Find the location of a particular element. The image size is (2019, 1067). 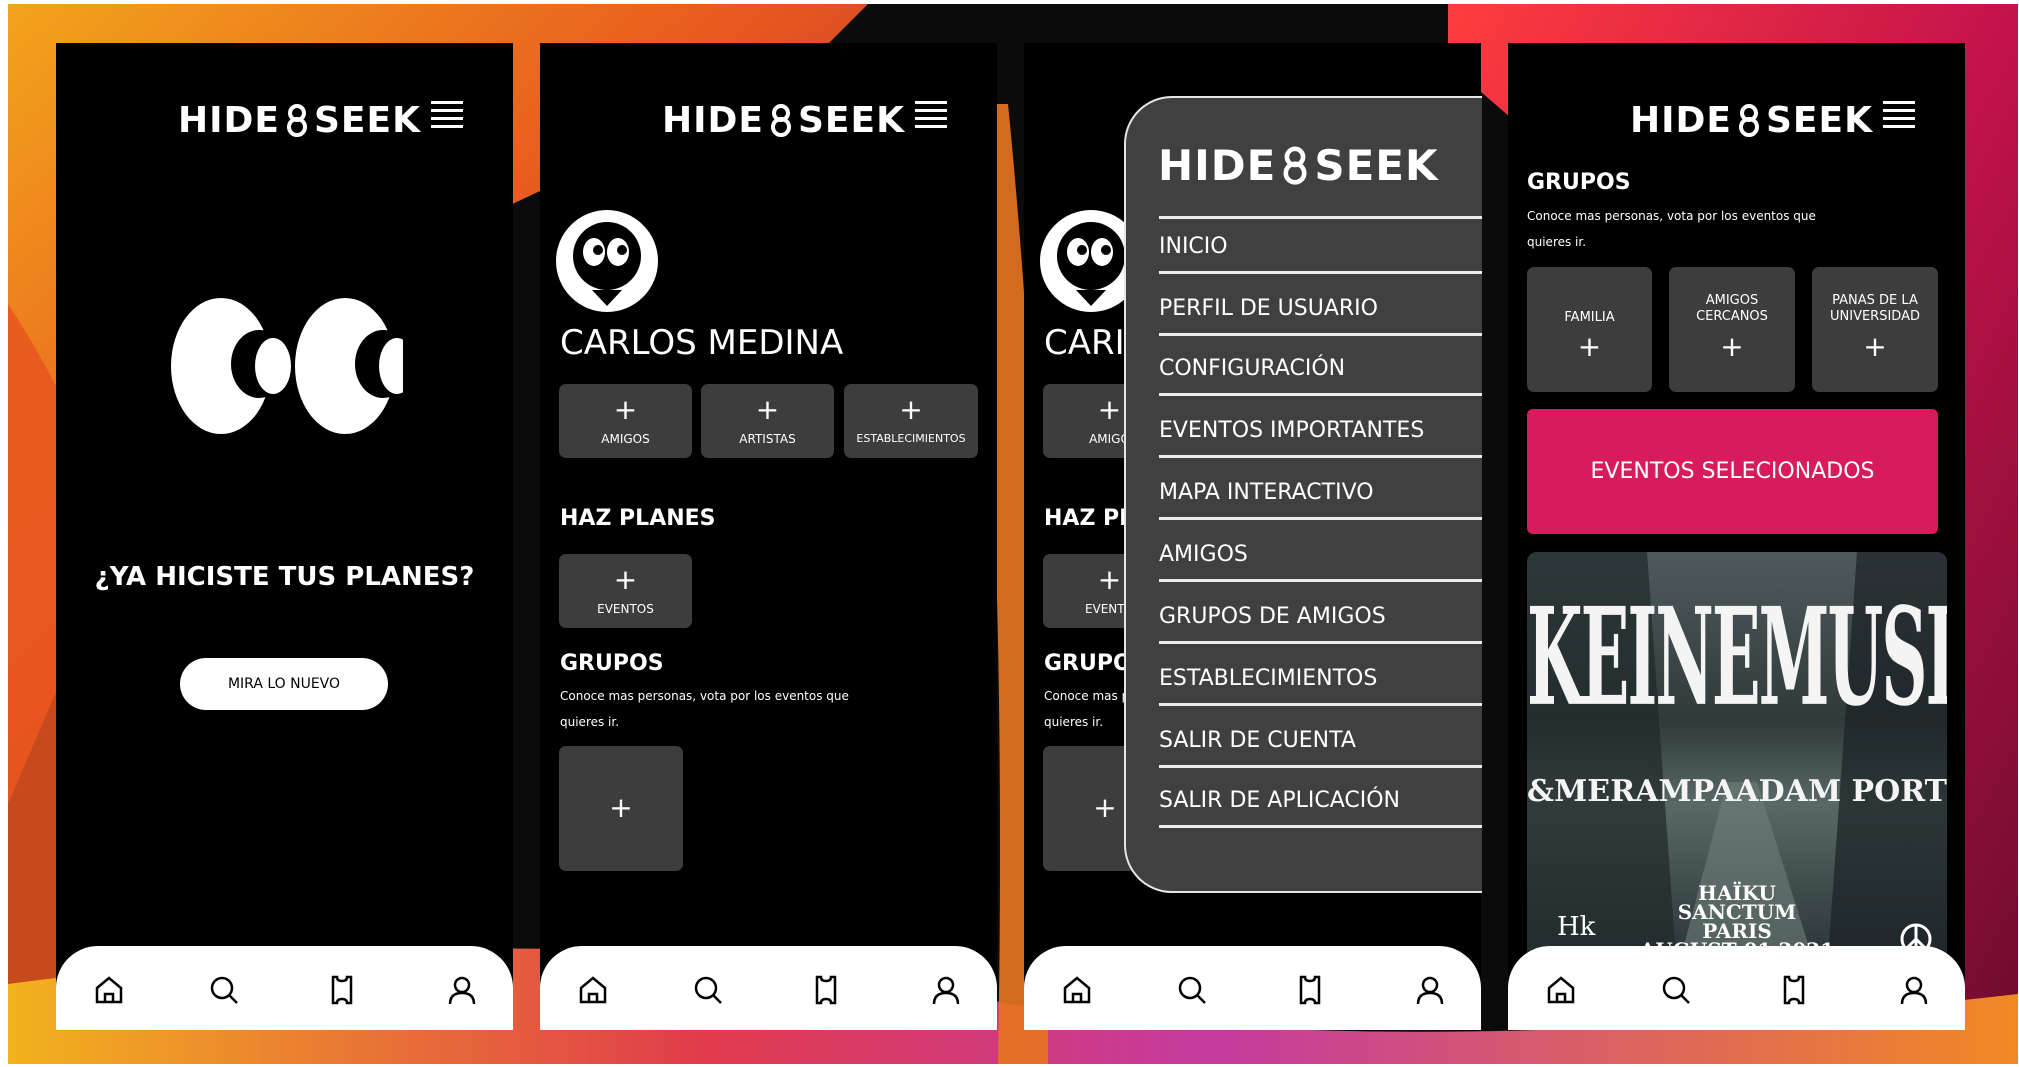

add-artists-button: + ARTISTAS is located at coordinates (767, 421).